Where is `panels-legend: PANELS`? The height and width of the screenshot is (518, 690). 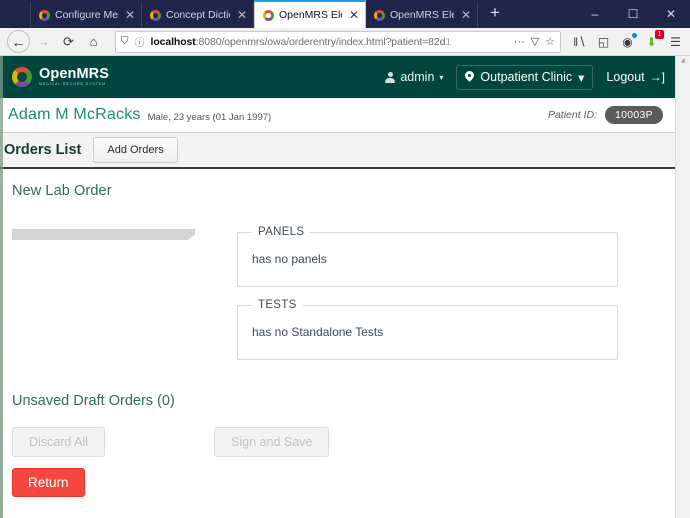 panels-legend: PANELS is located at coordinates (281, 232).